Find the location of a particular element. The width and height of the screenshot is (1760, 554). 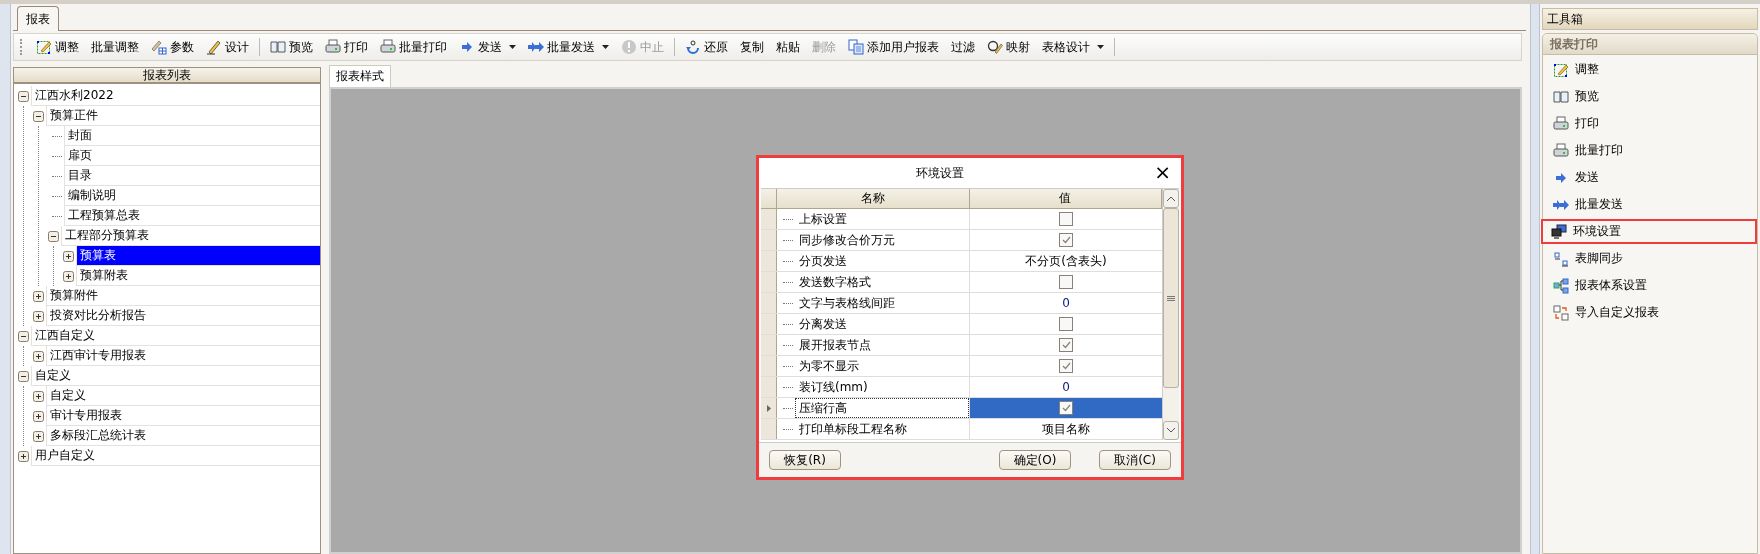

toolbar-button: 过滤 is located at coordinates (963, 47).